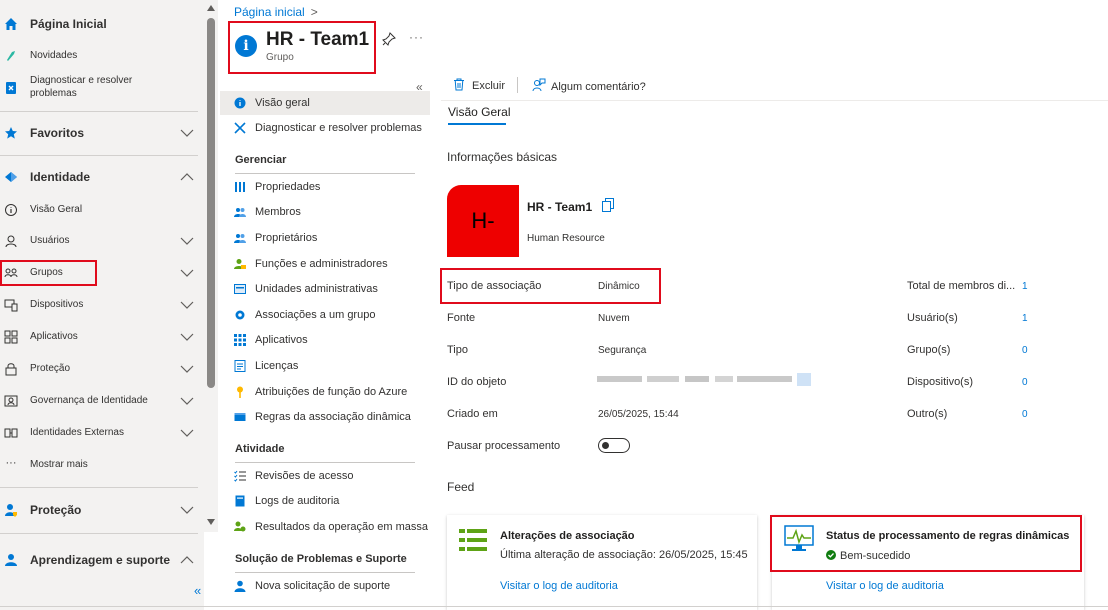 Image resolution: width=1108 pixels, height=610 pixels. What do you see at coordinates (325, 476) in the screenshot?
I see `menu-access-reviews: Revisões de acesso` at bounding box center [325, 476].